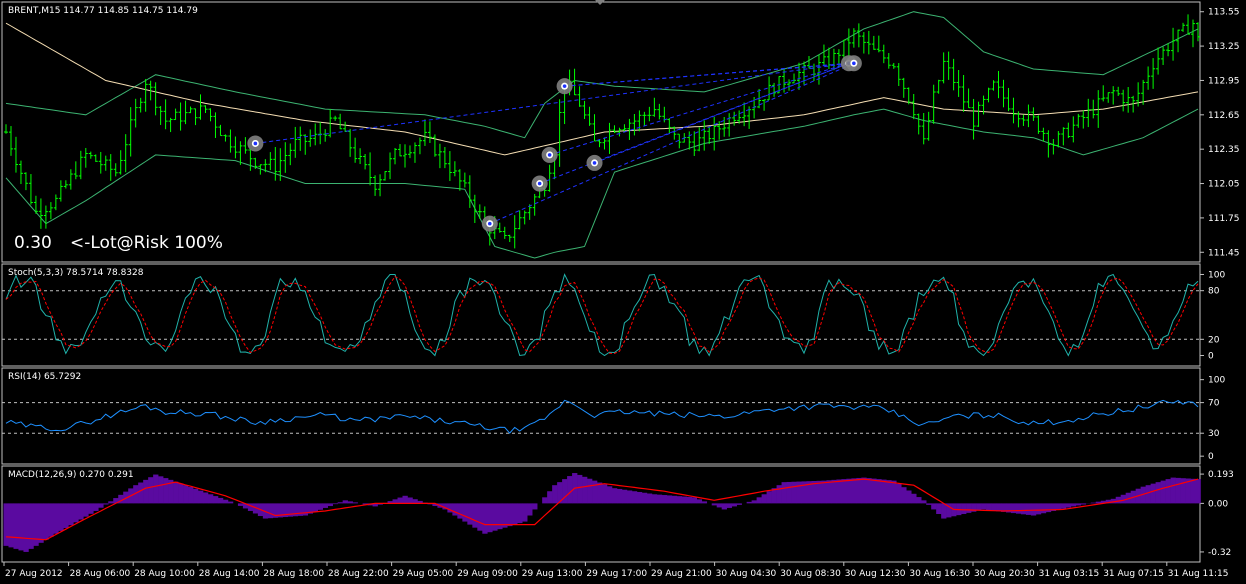 Image resolution: width=1246 pixels, height=584 pixels. Describe the element at coordinates (1224, 116) in the screenshot. I see `y-tick-label-0-3: 112.65` at that location.